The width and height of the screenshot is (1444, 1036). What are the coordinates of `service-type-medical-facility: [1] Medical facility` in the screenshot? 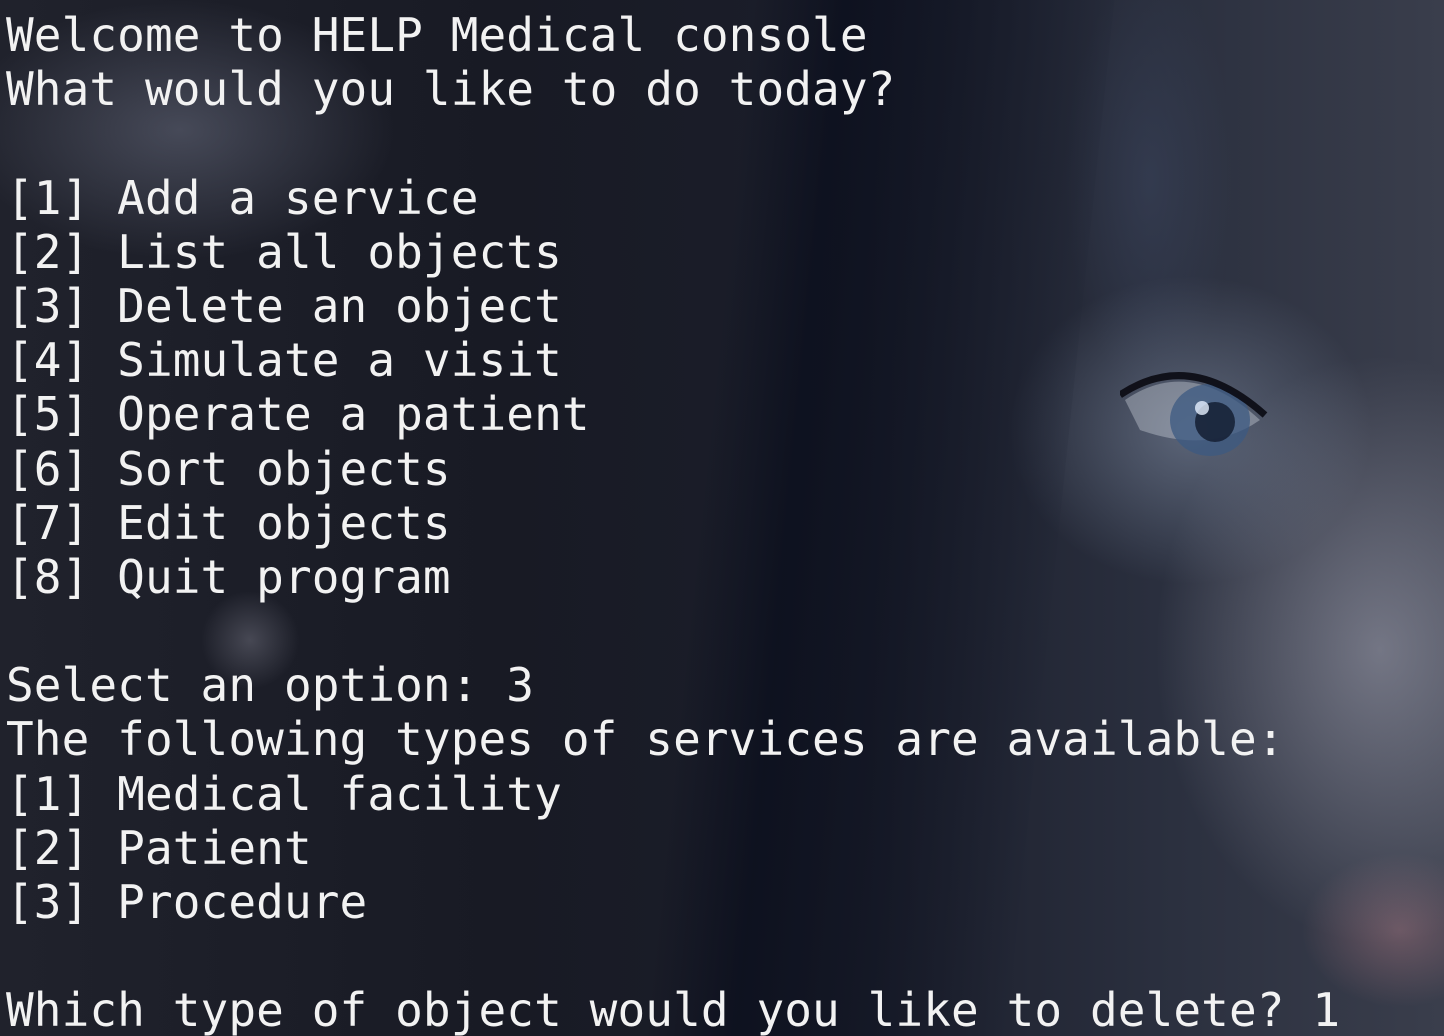 It's located at (284, 793).